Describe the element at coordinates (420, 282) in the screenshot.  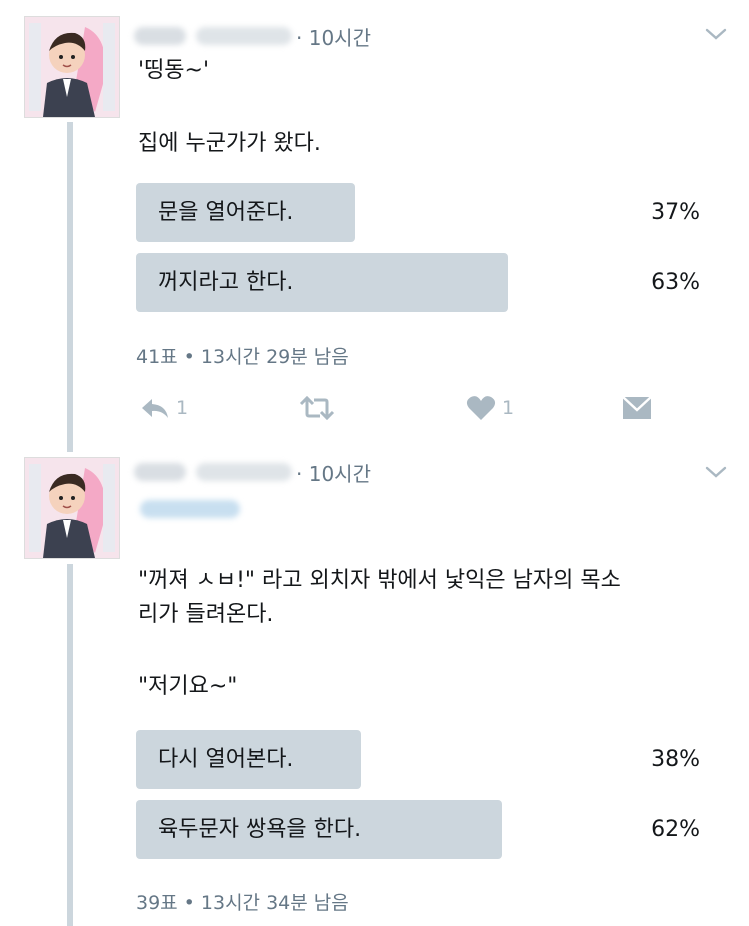
I see `poll-option: 꺼지라고 한다. 63%` at that location.